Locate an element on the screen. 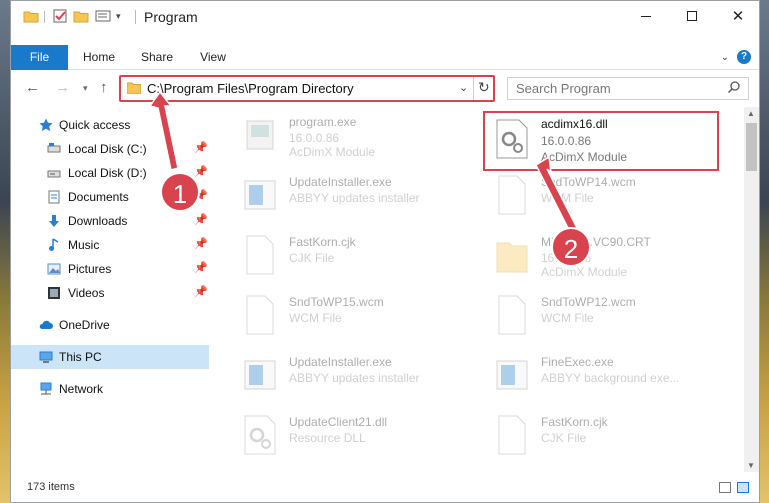 This screenshot has height=503, width=769. scroll-down-icon: ▼ is located at coordinates (751, 465).